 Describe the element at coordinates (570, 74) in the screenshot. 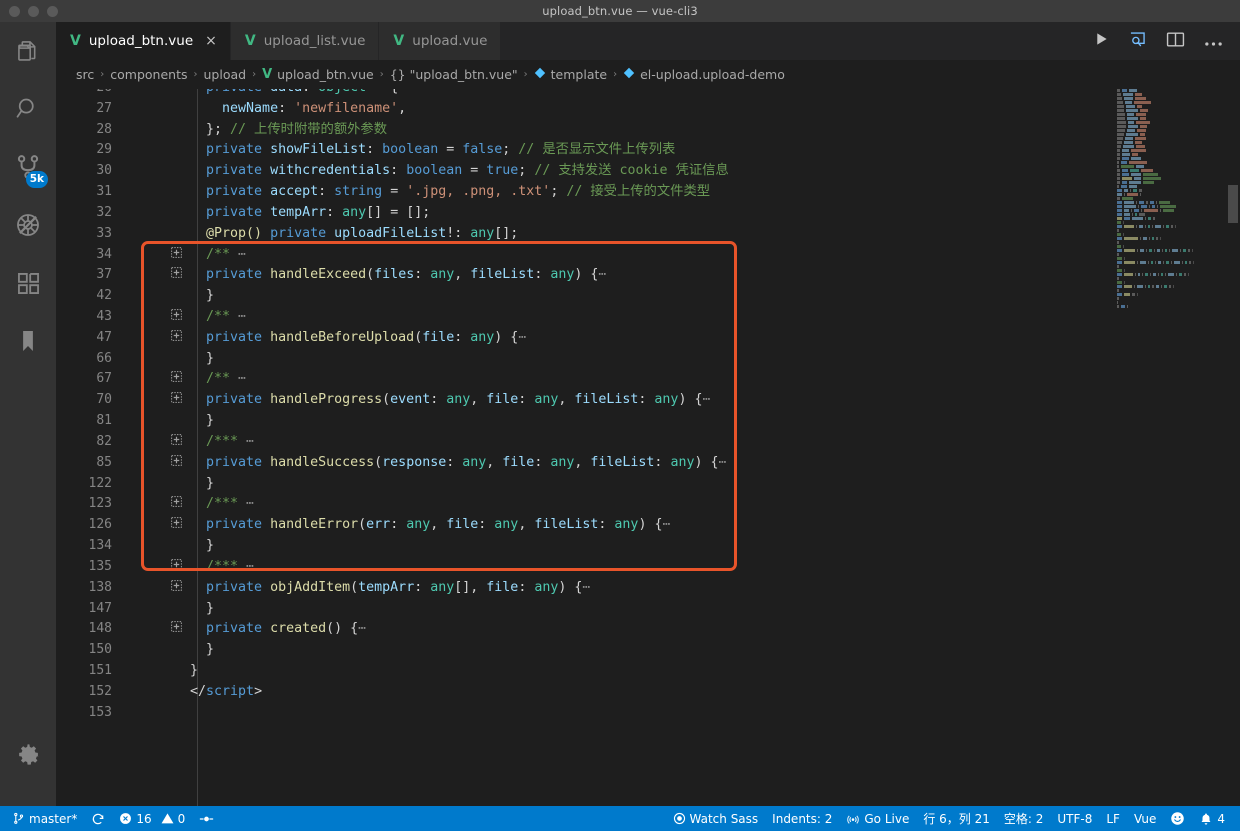

I see `breadcrumb-item-template: template` at that location.